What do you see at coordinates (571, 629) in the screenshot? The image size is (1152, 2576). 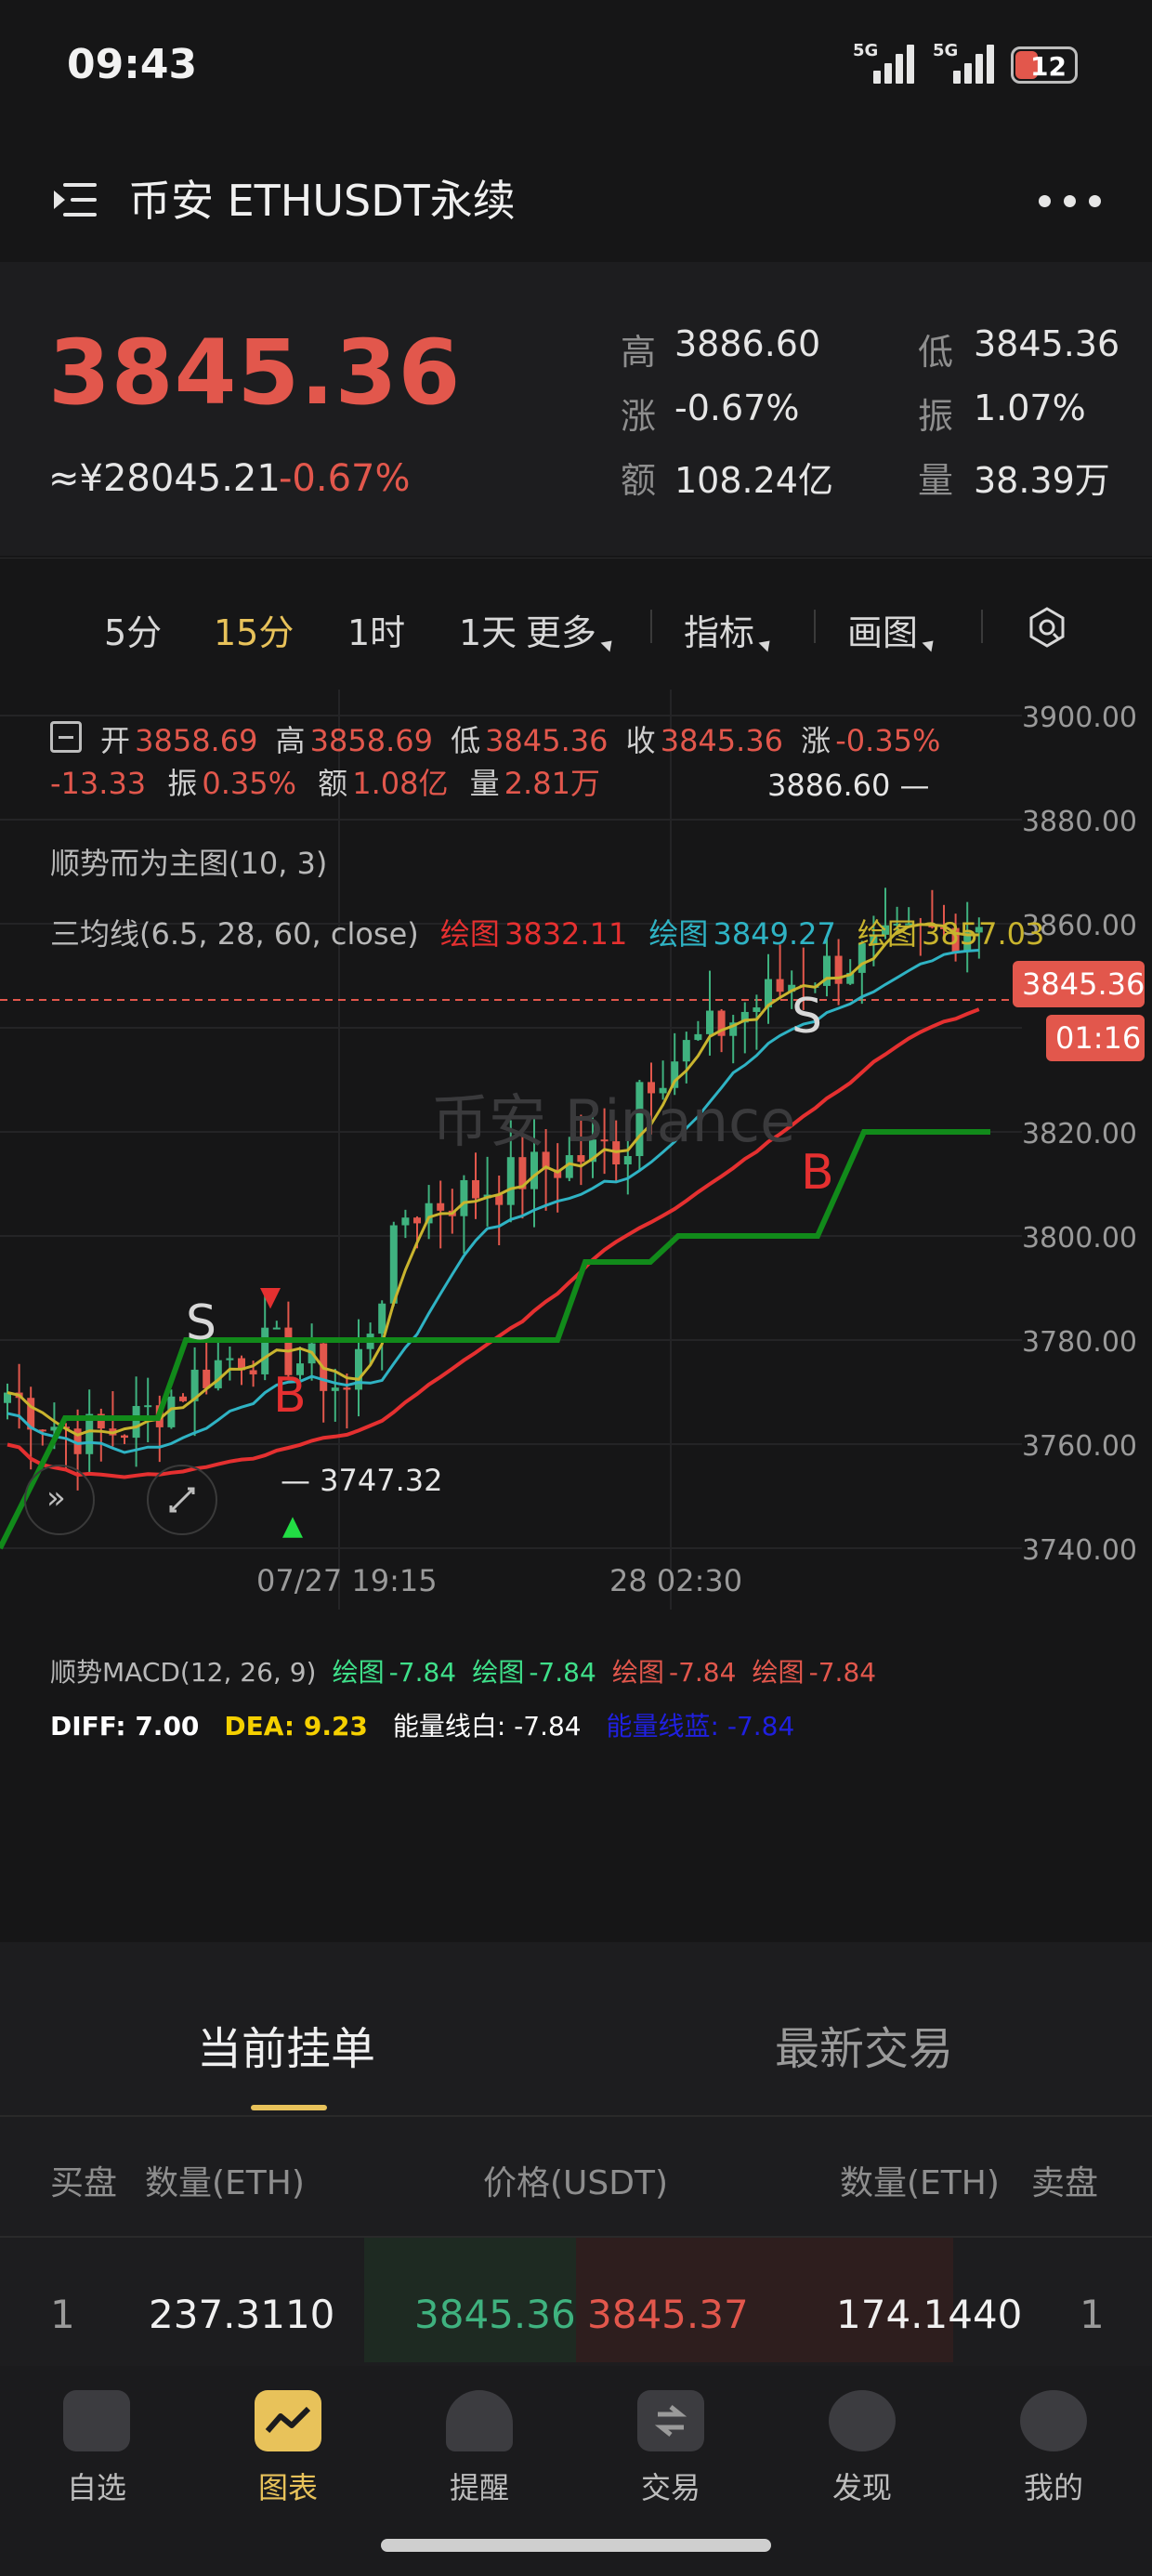 I see `more-intervals-button: 更多` at bounding box center [571, 629].